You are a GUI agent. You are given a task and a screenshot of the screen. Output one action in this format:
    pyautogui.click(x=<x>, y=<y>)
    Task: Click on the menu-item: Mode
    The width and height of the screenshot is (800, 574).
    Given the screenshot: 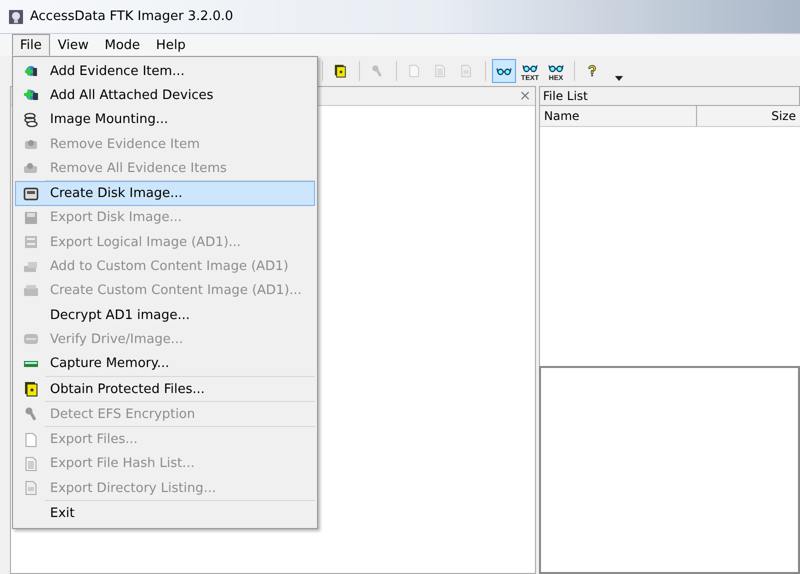 What is the action you would take?
    pyautogui.click(x=122, y=45)
    